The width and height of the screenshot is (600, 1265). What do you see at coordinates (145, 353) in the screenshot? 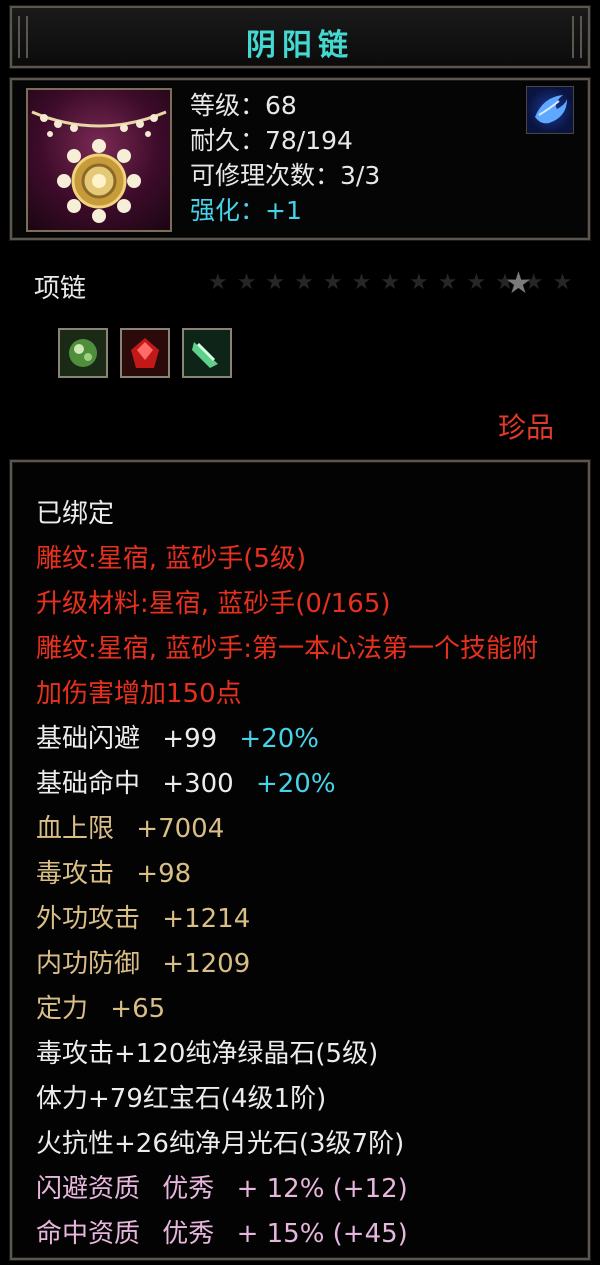
I see `red-ruby-gem-icon` at bounding box center [145, 353].